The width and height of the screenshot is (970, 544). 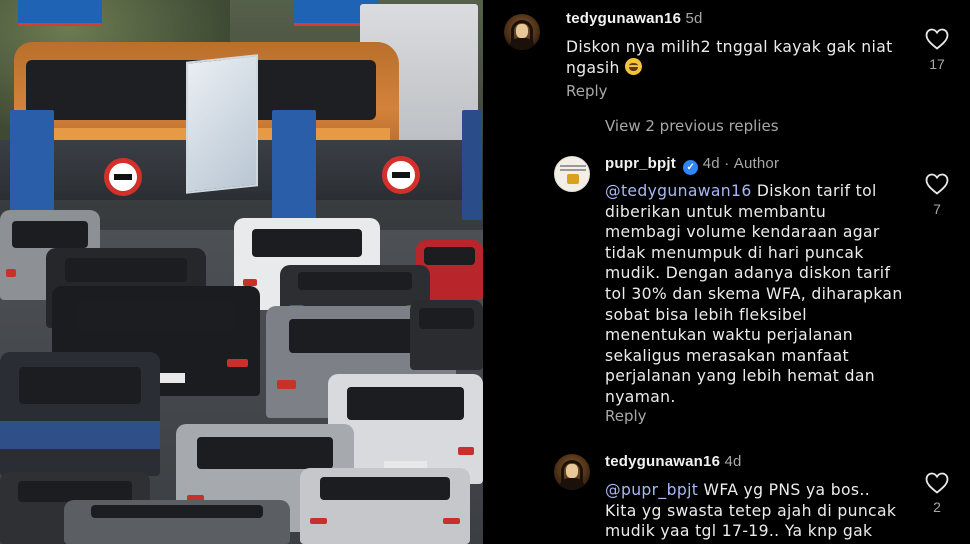 I want to click on info-banner, so click(x=222, y=124).